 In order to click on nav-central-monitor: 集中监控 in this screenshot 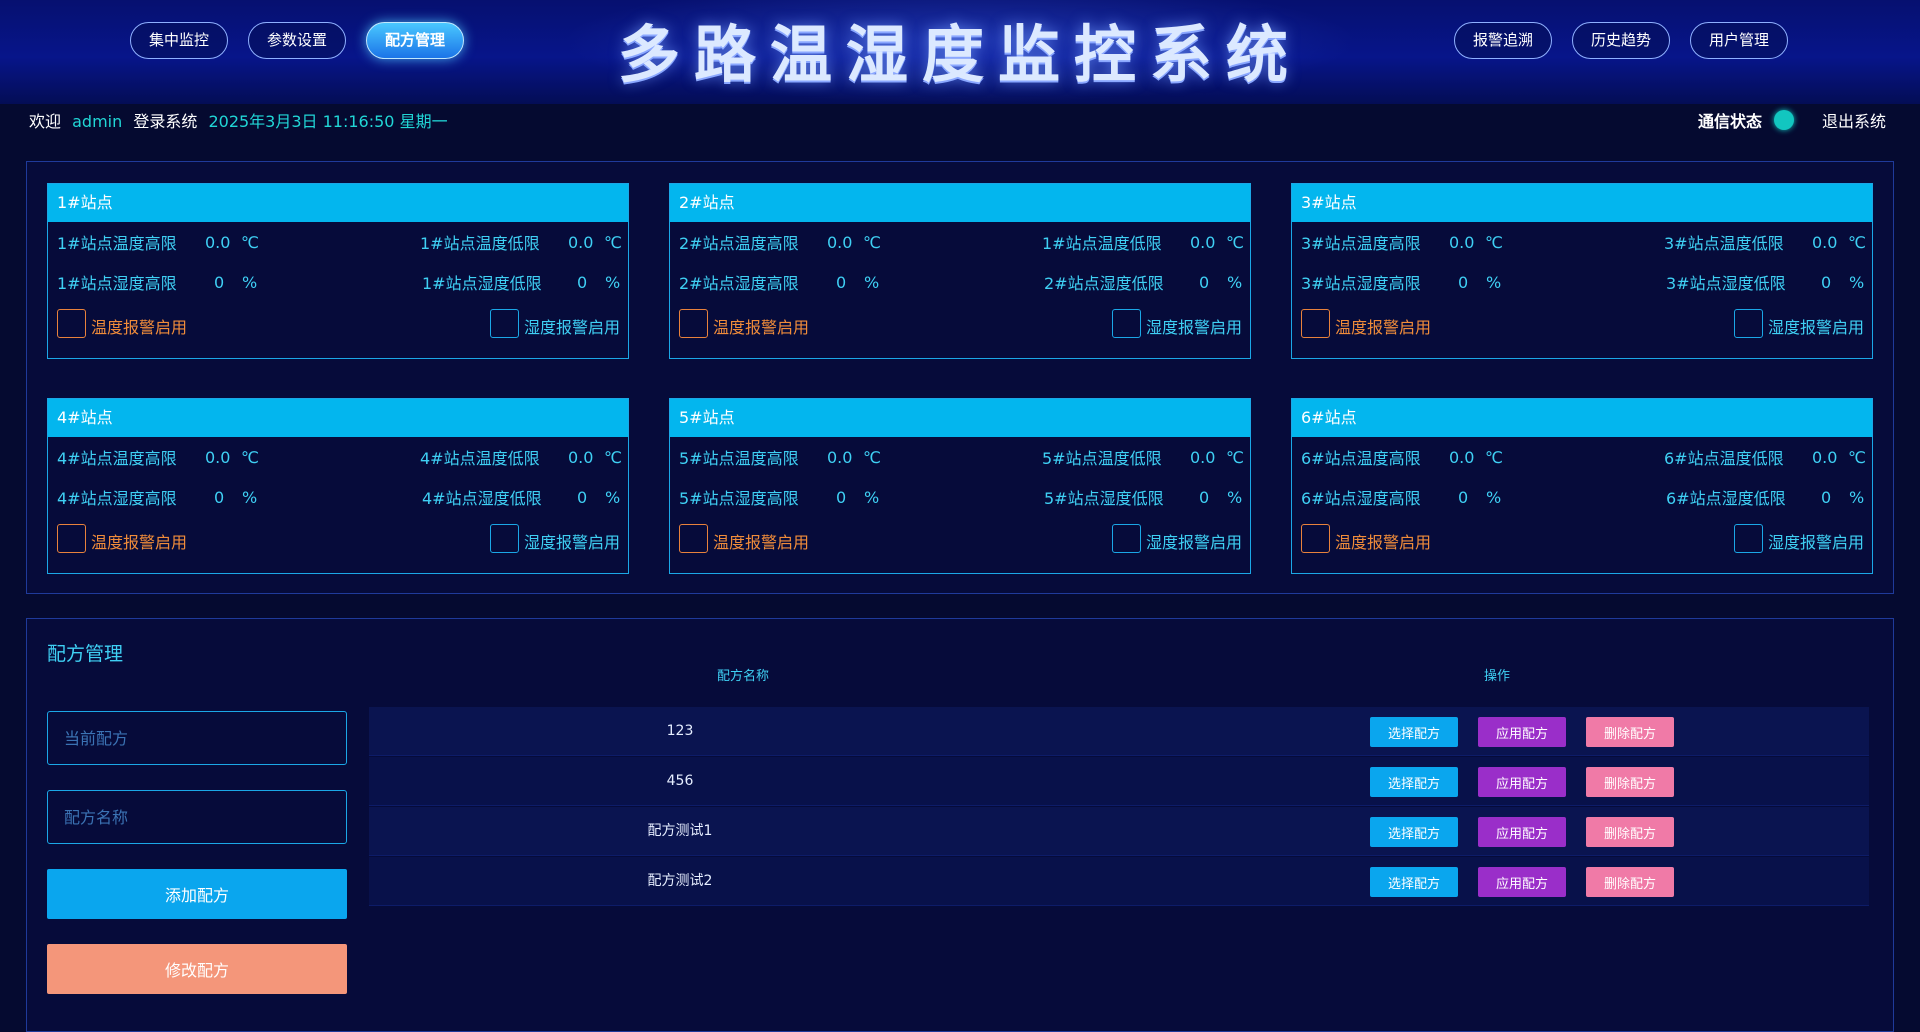, I will do `click(179, 40)`.